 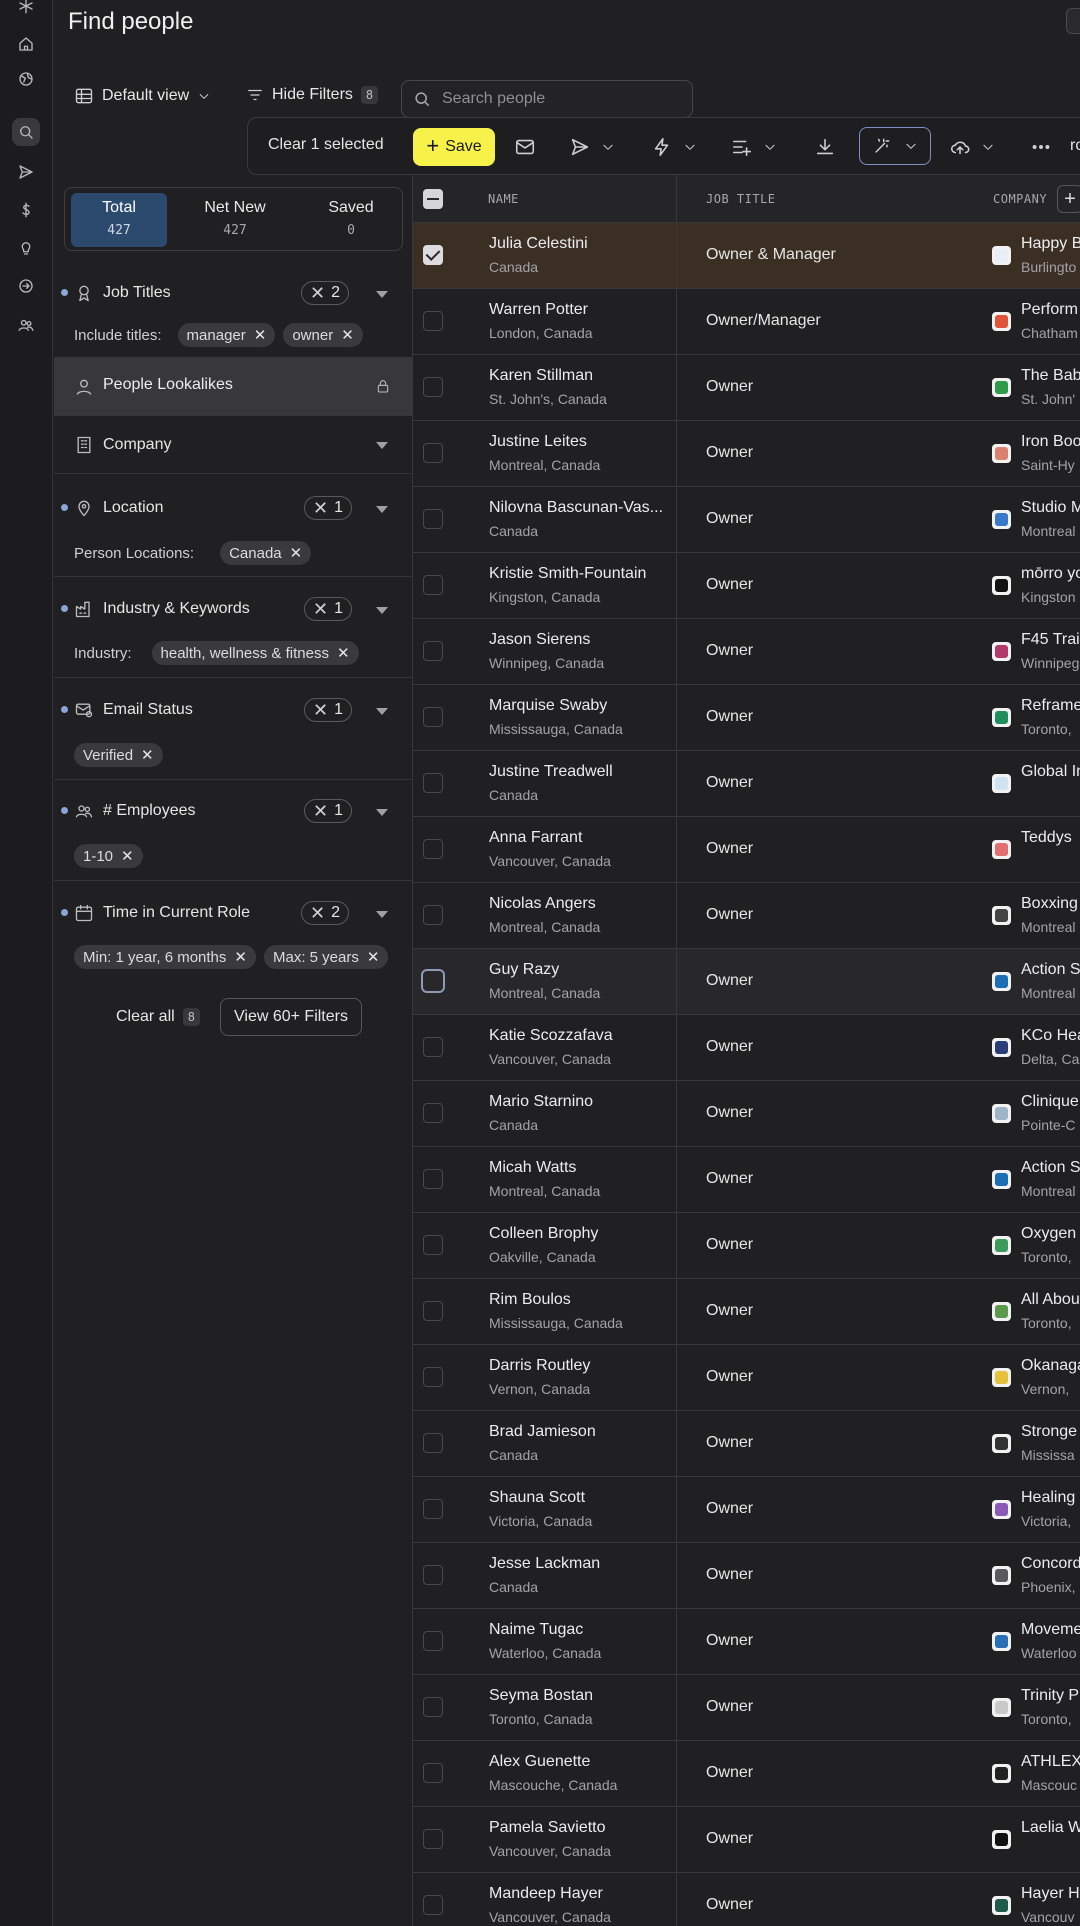 What do you see at coordinates (525, 147) in the screenshot?
I see `email-button` at bounding box center [525, 147].